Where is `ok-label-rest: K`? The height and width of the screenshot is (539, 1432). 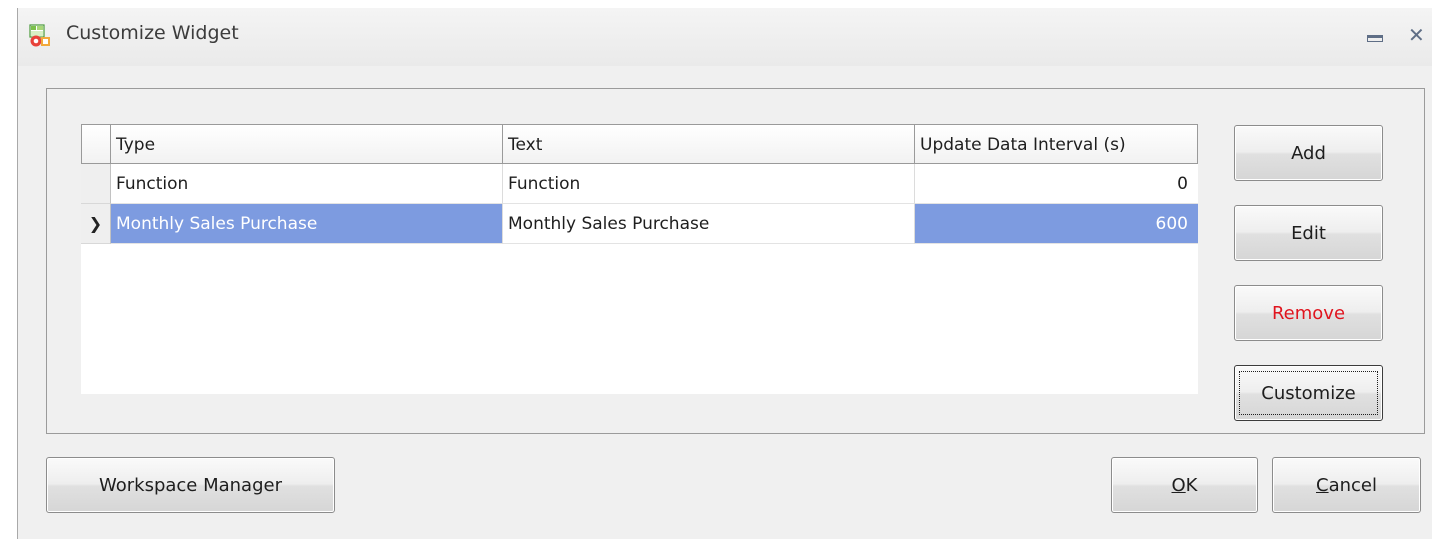 ok-label-rest: K is located at coordinates (1191, 485).